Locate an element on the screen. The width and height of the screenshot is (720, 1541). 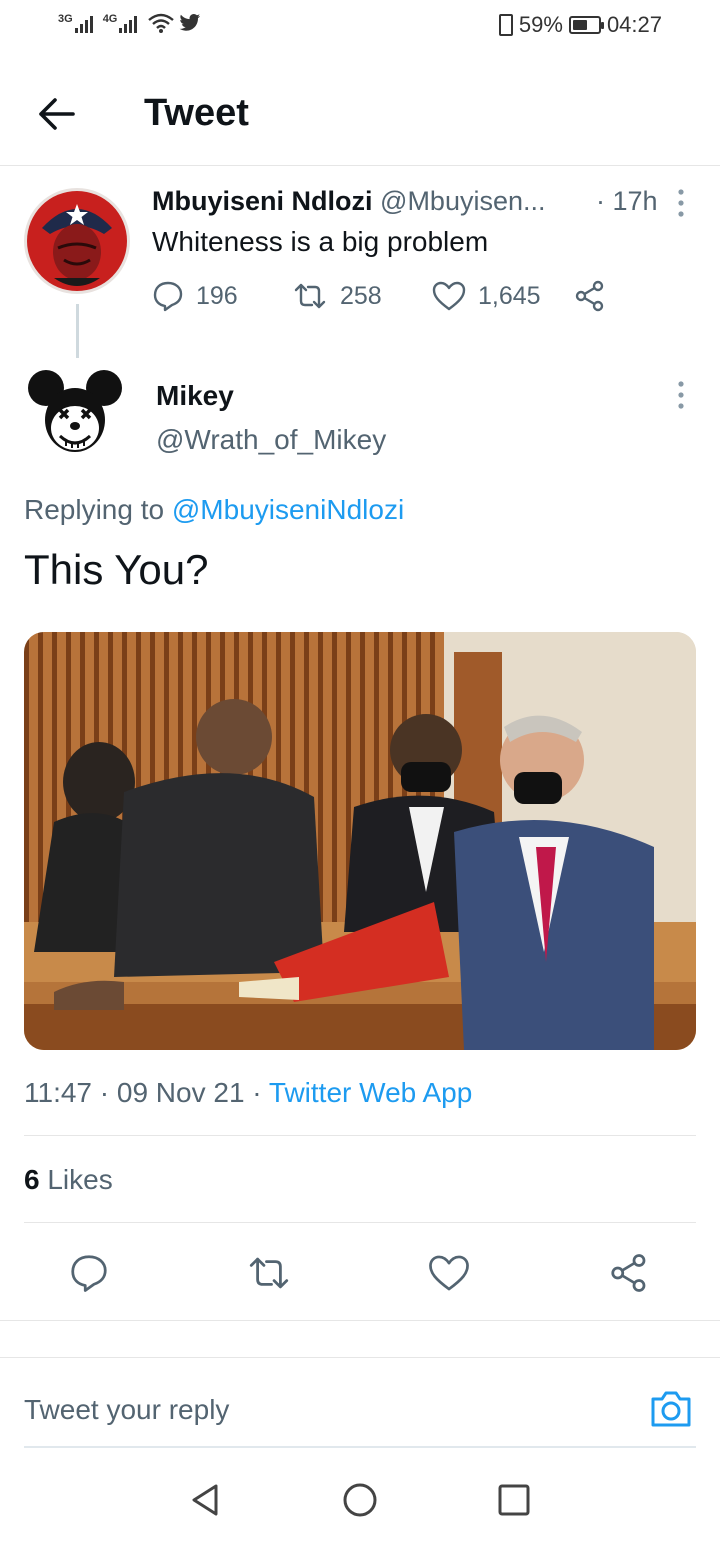
status-bar: 3G 4G 59% 04:27 is located at coordinates (360, 27).